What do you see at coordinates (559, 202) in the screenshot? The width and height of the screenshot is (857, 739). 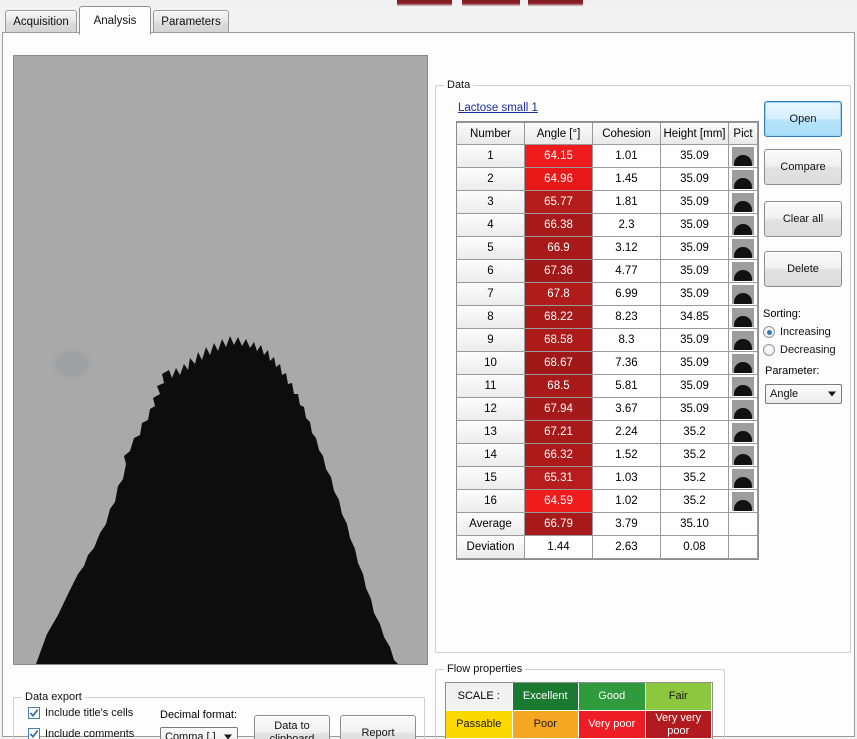 I see `cell-angle: 65.77` at bounding box center [559, 202].